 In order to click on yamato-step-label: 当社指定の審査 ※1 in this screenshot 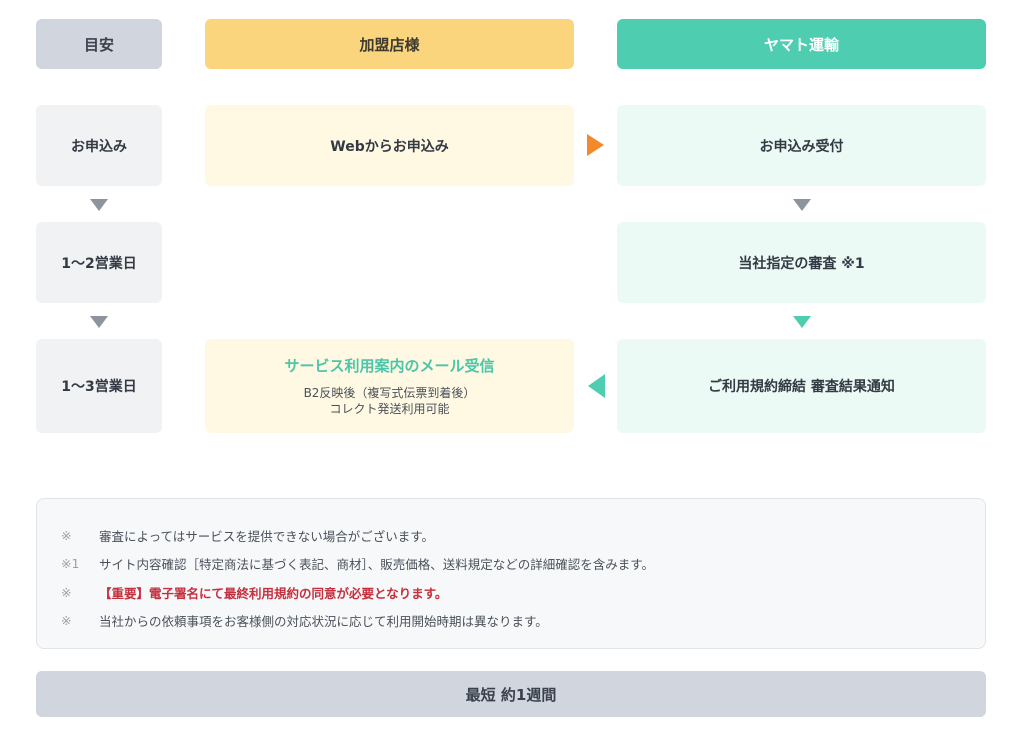, I will do `click(801, 263)`.